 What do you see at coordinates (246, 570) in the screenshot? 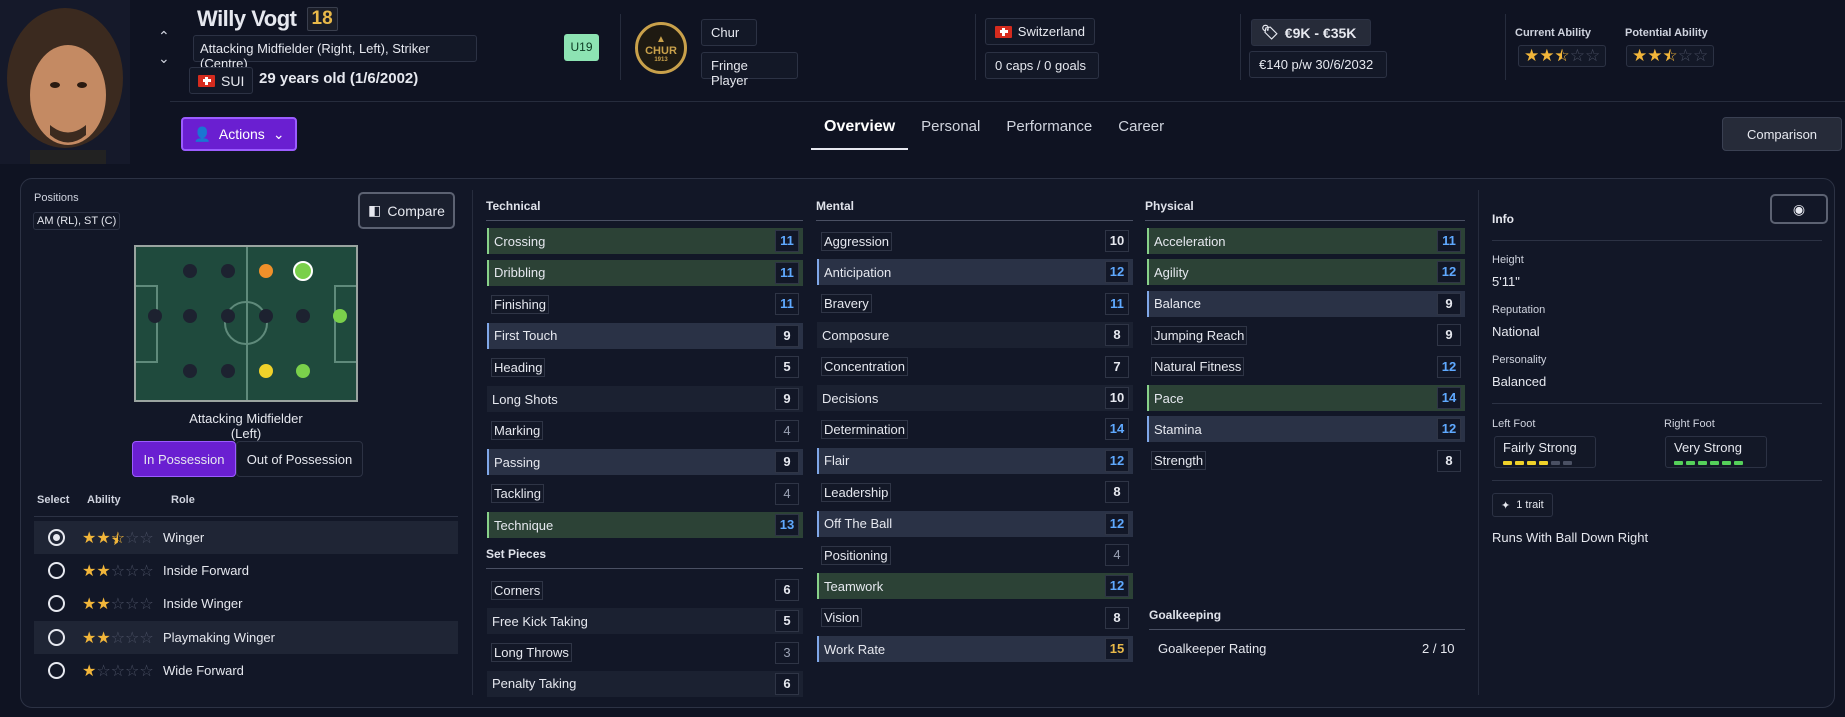
I see `role-row-inside-forward: ★★☆☆☆ Inside Forward` at bounding box center [246, 570].